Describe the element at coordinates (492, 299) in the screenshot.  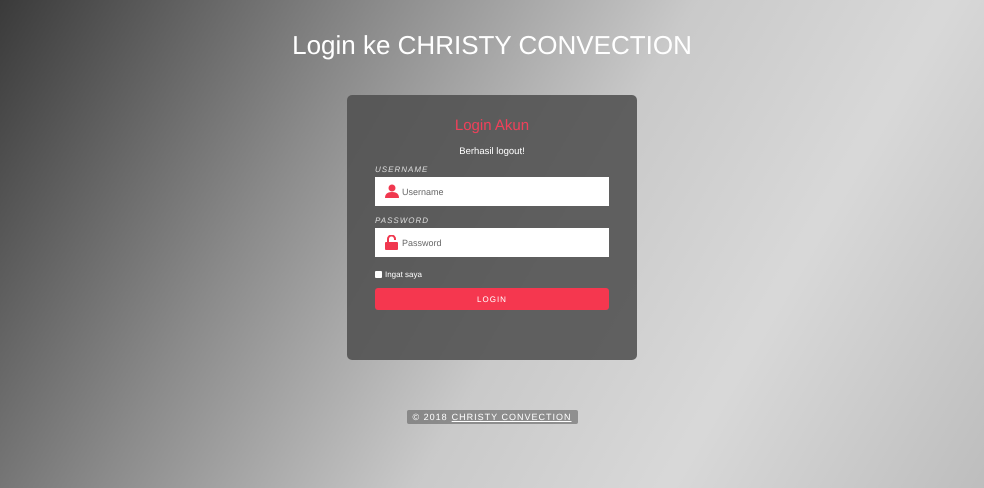
I see `login-button: LOGIN` at that location.